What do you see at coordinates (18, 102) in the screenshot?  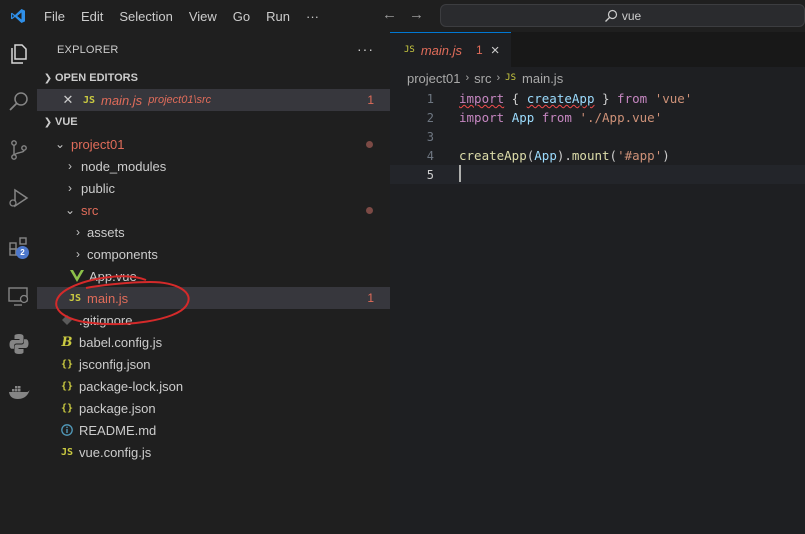 I see `search-activity-icon` at bounding box center [18, 102].